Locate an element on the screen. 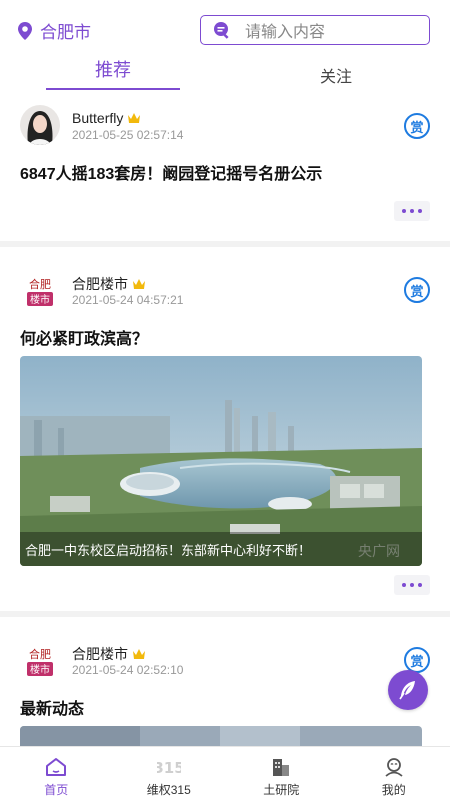  nav-label: 维权315 is located at coordinates (168, 790).